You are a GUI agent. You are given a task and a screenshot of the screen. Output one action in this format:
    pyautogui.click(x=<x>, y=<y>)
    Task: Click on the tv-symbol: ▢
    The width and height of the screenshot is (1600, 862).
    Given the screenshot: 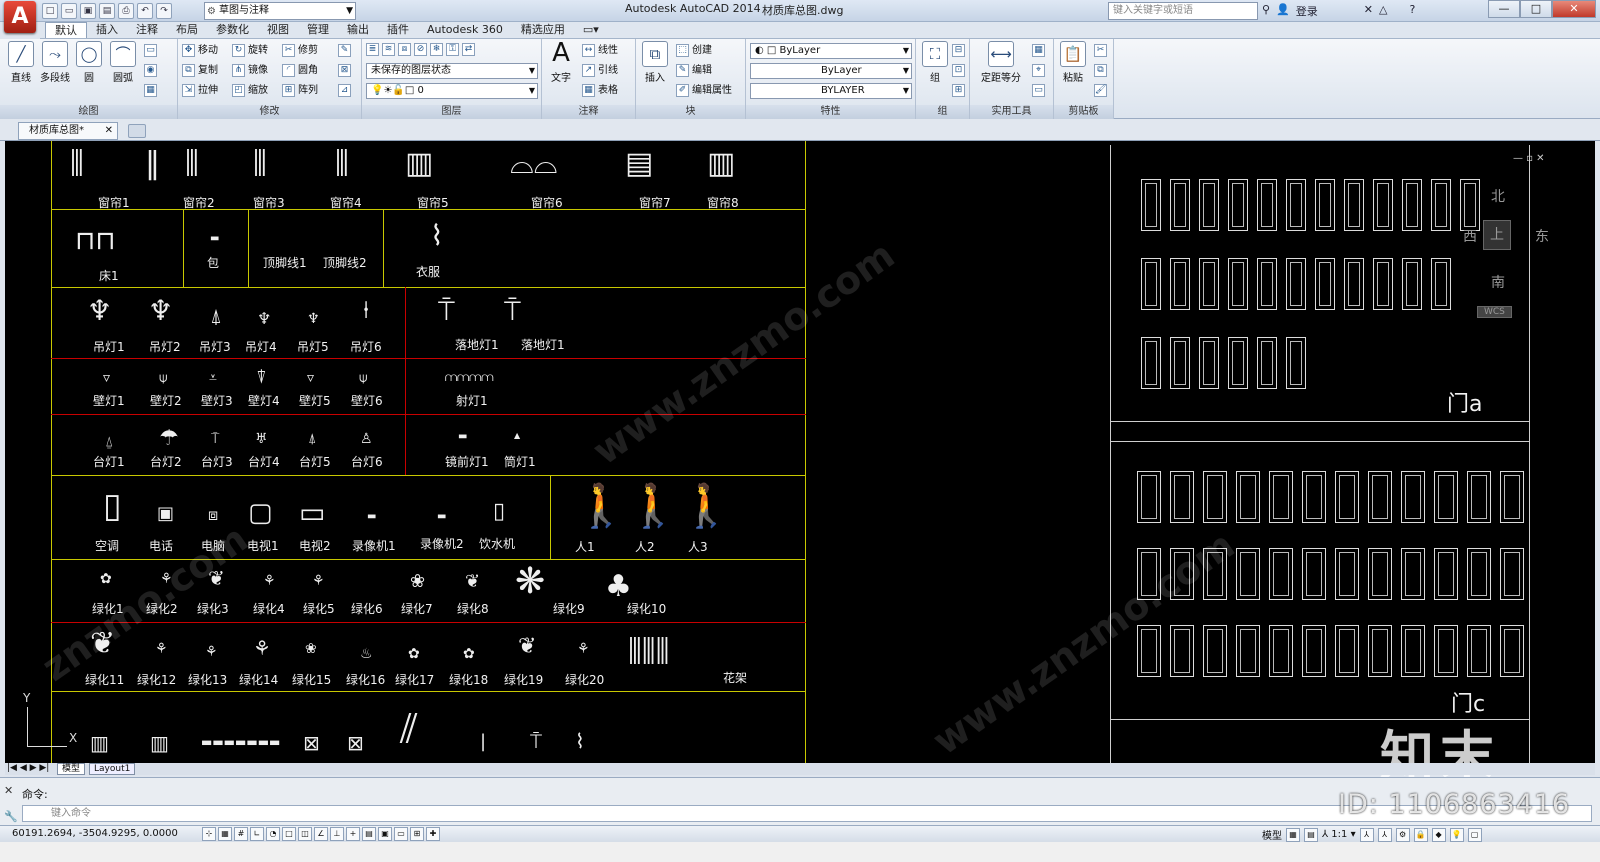 What is the action you would take?
    pyautogui.click(x=260, y=513)
    